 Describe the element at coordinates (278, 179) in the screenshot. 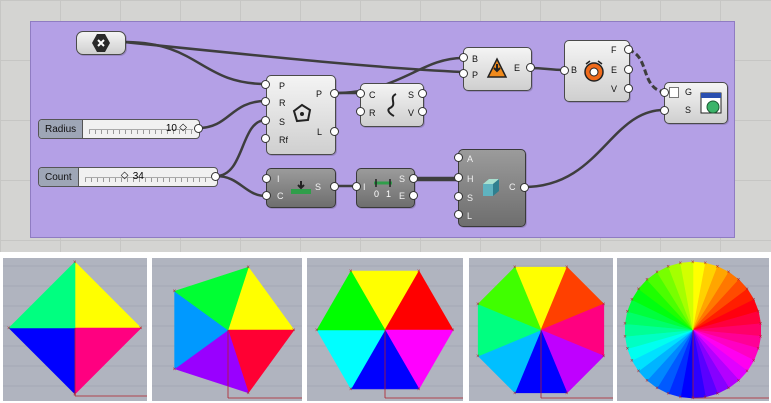

I see `series-input-i: I` at that location.